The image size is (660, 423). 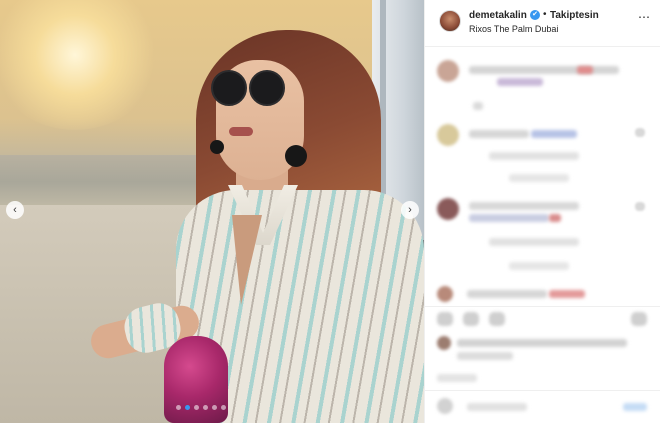 What do you see at coordinates (450, 21) in the screenshot?
I see `avatar` at bounding box center [450, 21].